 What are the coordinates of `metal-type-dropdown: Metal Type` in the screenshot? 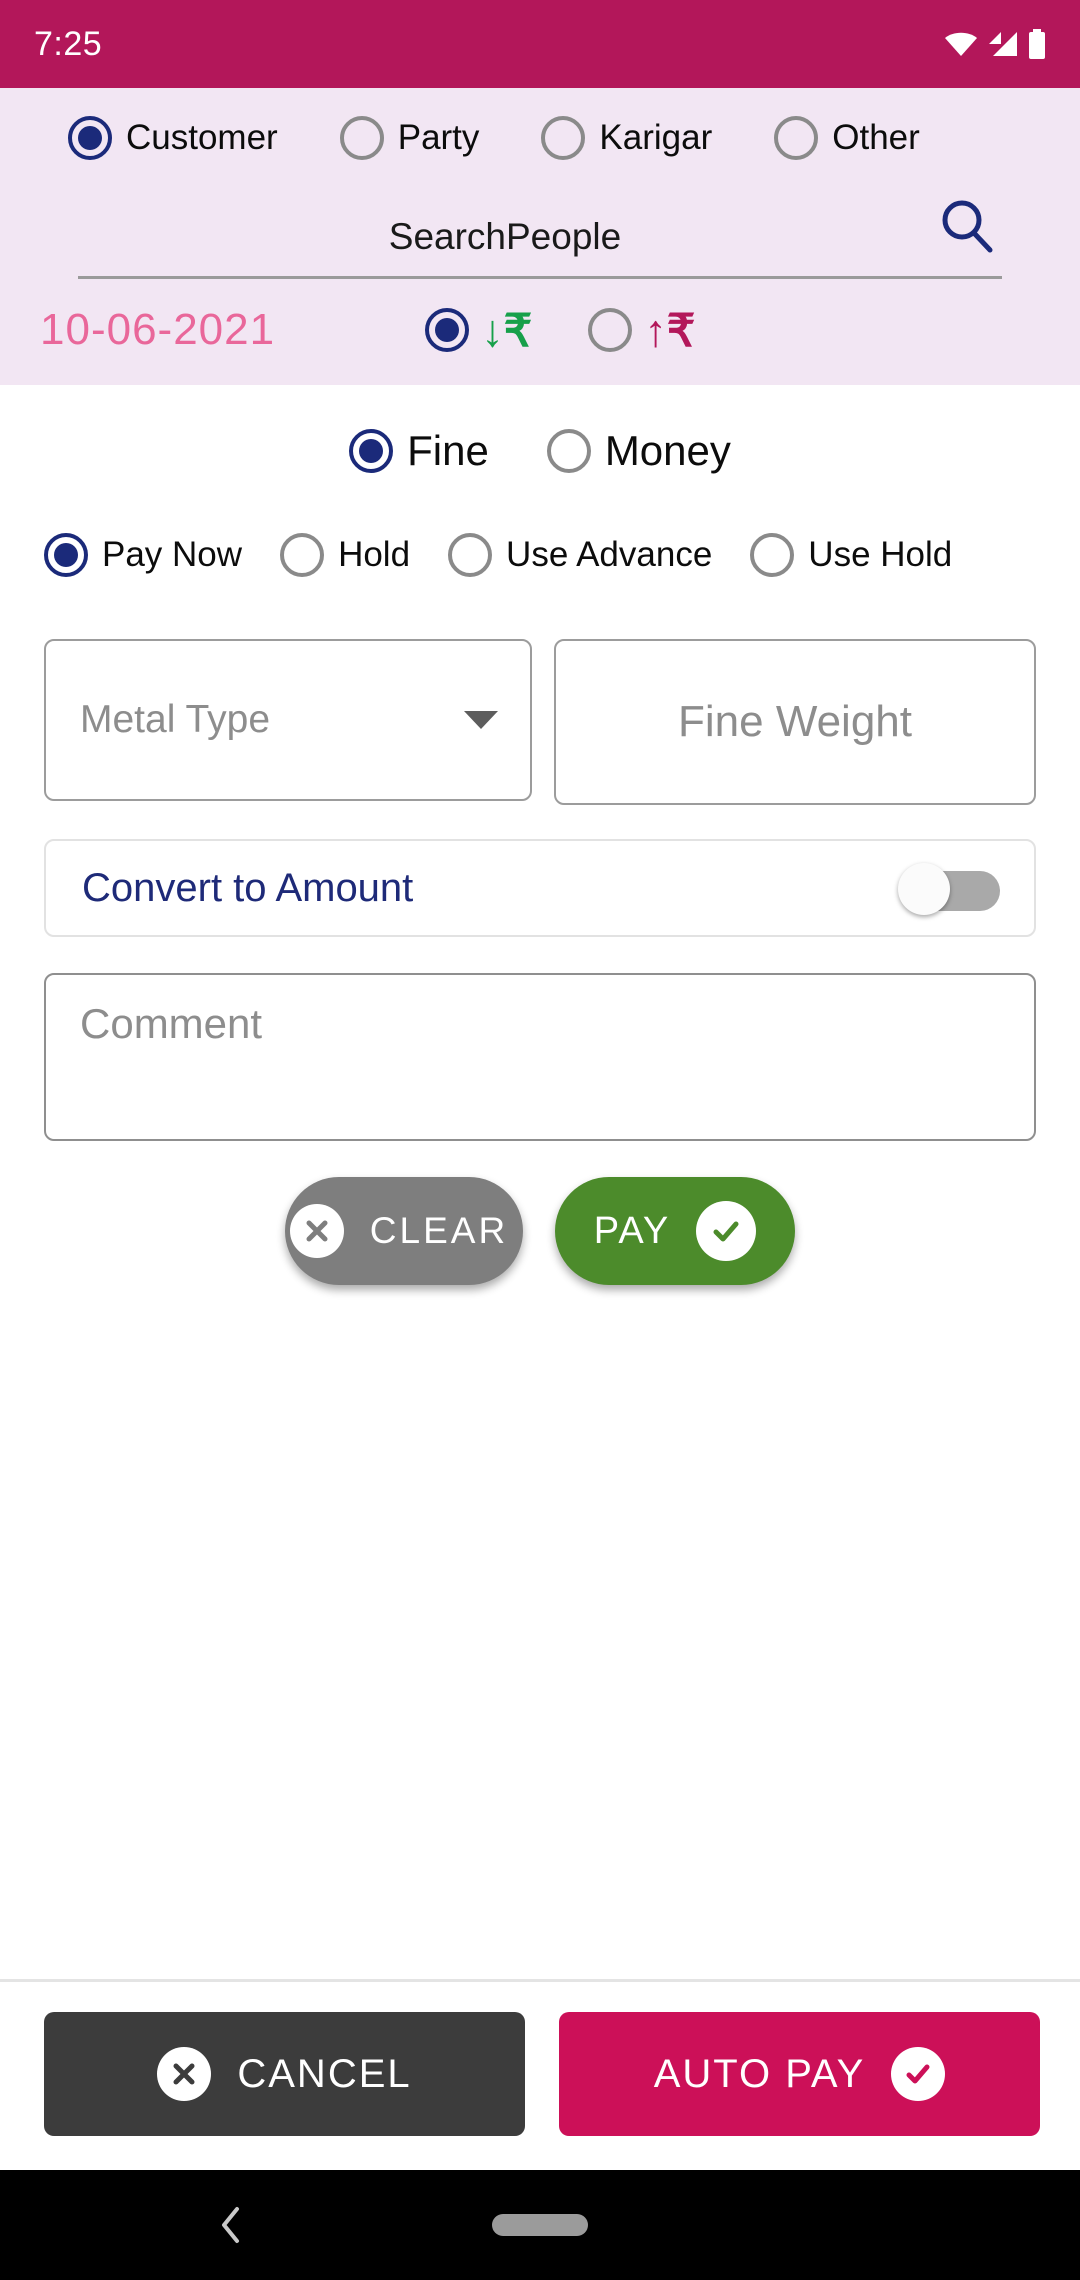 It's located at (288, 720).